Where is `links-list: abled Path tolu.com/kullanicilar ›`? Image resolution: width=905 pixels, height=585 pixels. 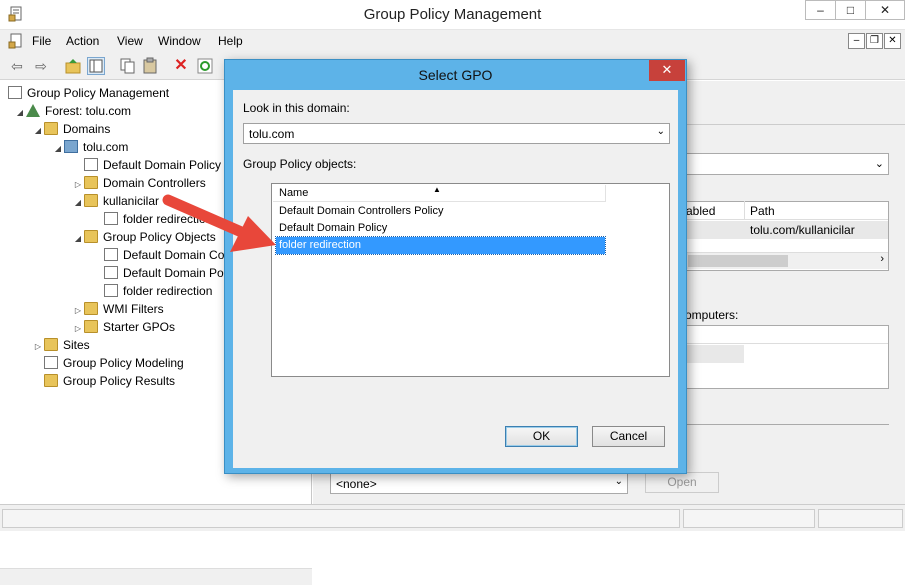
links-list: abled Path tolu.com/kullanicilar › is located at coordinates (787, 236).